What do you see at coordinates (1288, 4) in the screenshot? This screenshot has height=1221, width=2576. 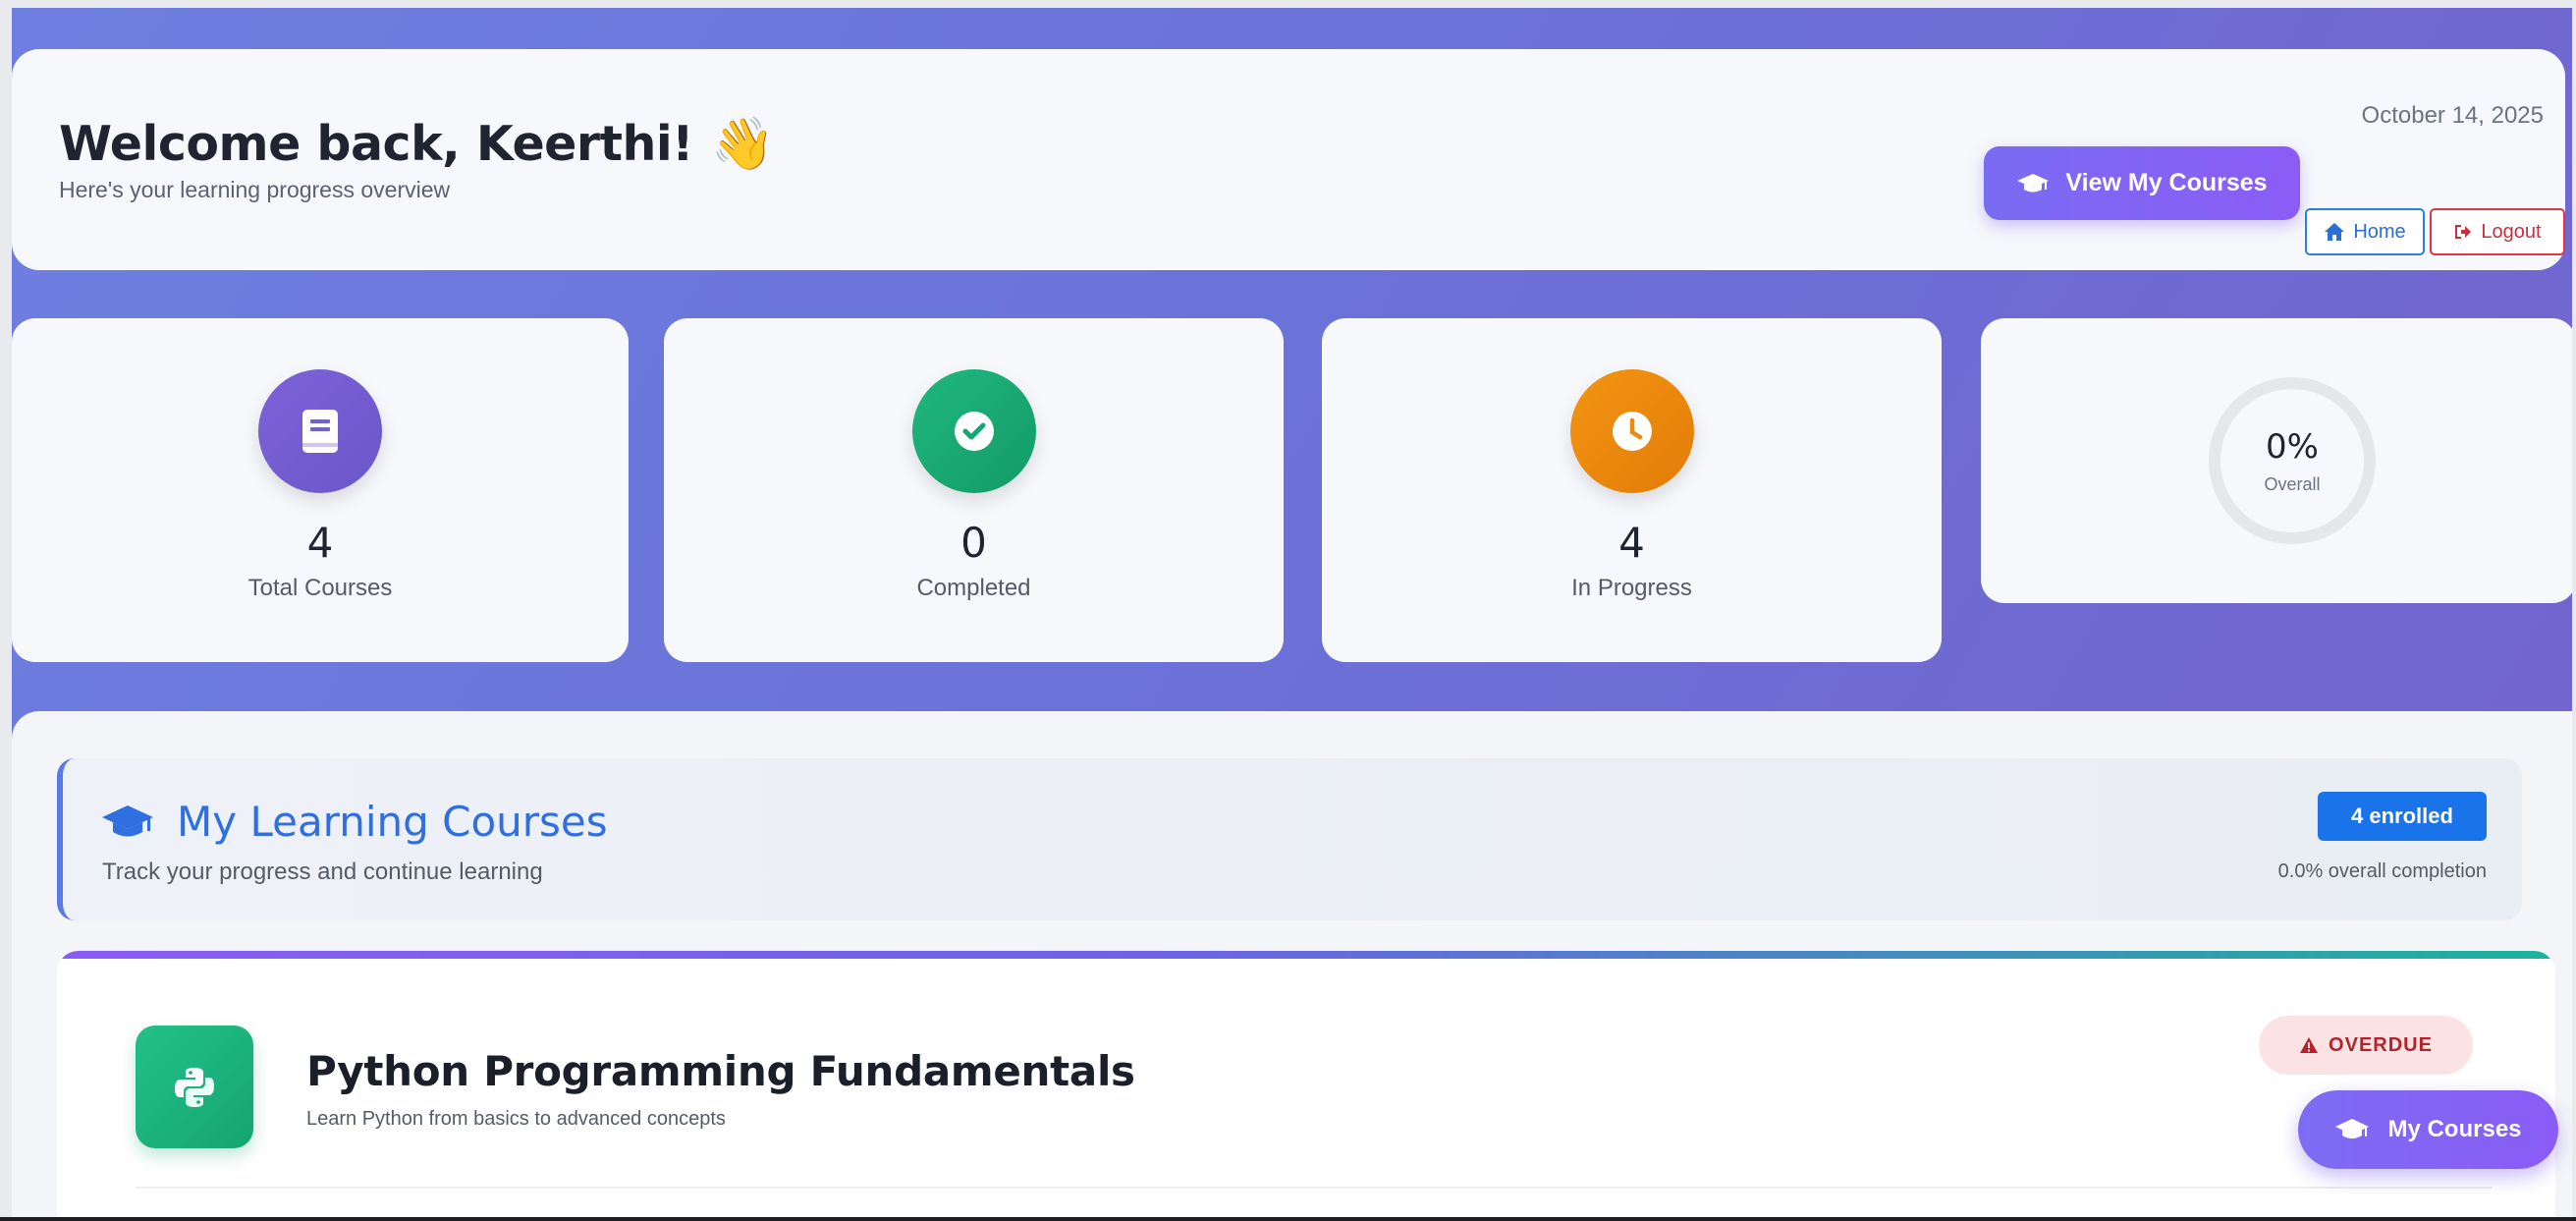 I see `frame-top` at bounding box center [1288, 4].